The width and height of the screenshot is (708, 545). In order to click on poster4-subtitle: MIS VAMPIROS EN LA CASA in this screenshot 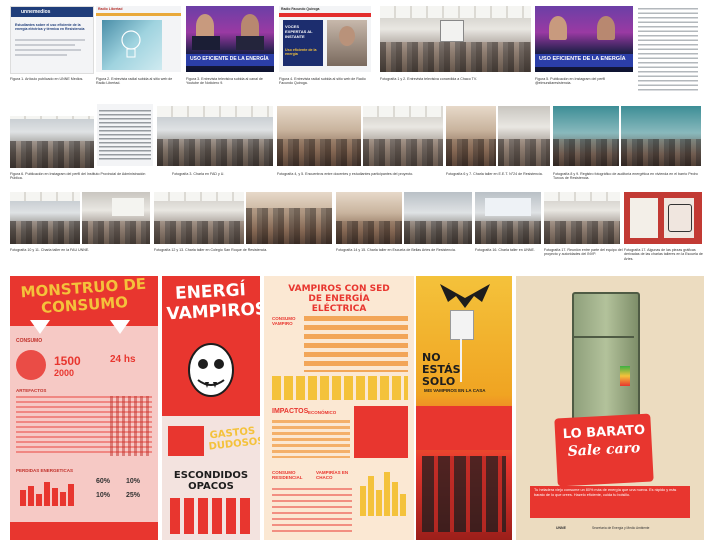, I will do `click(455, 390)`.